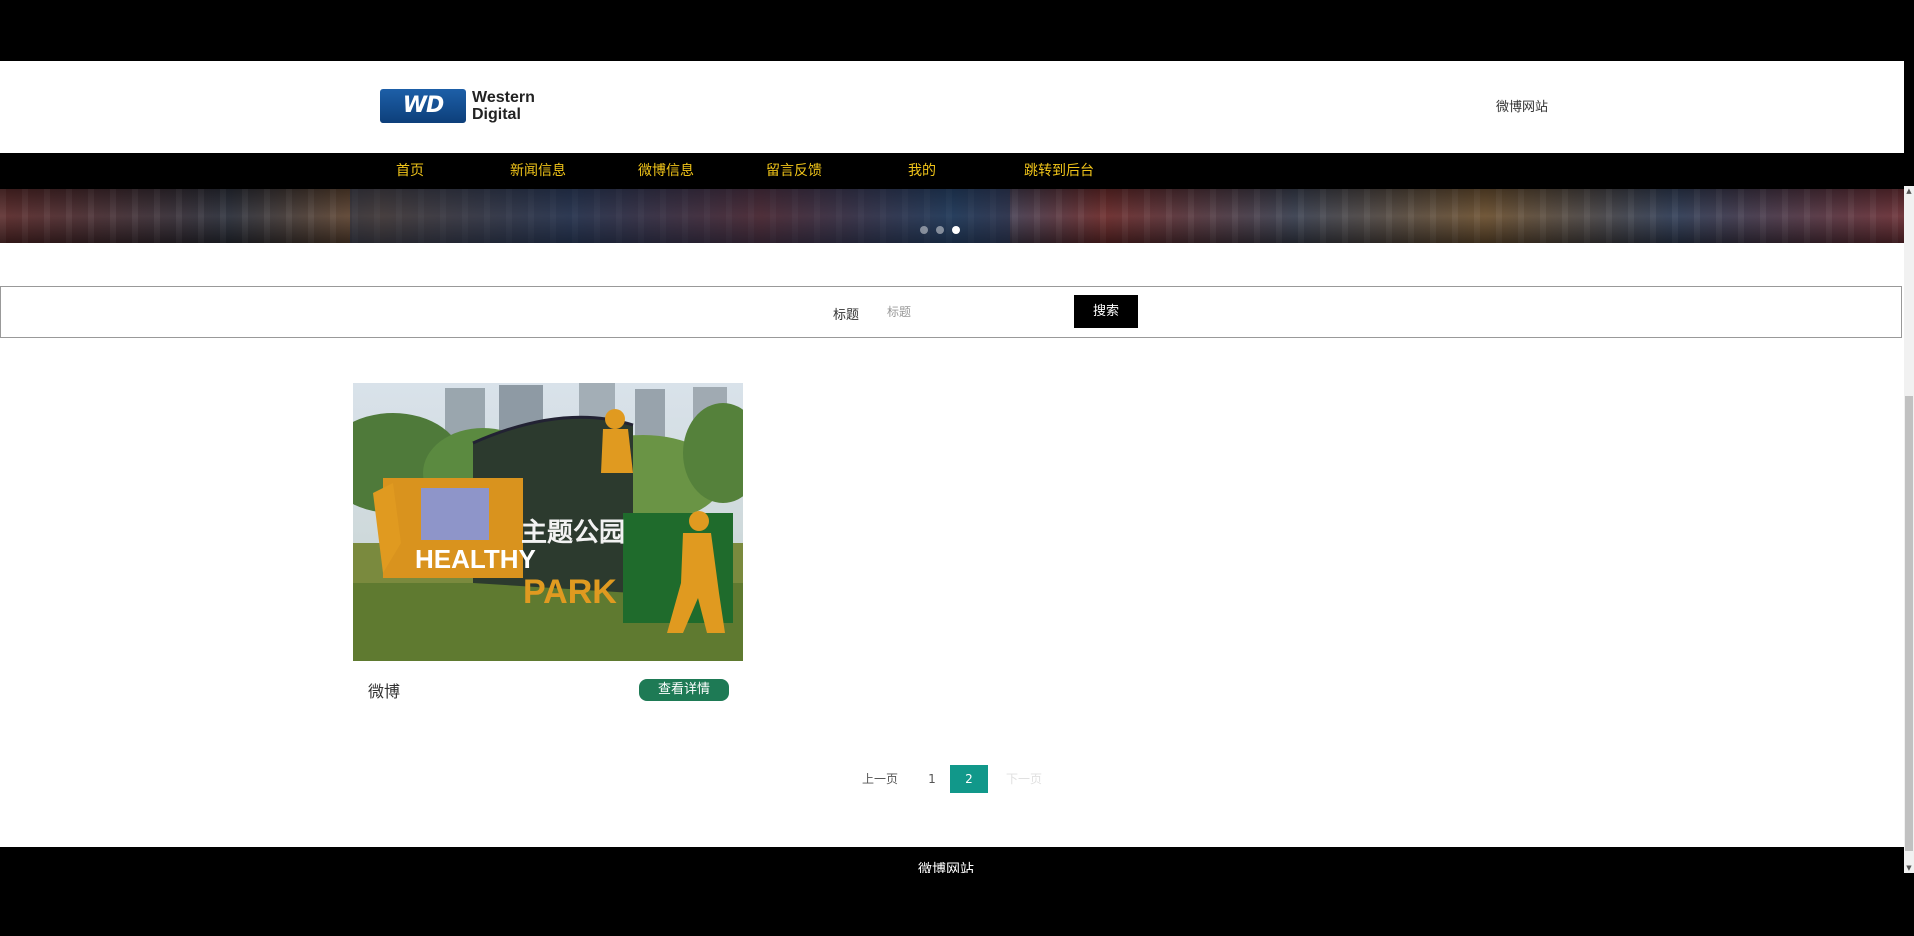 This screenshot has width=1914, height=936. What do you see at coordinates (496, 114) in the screenshot?
I see `logo-line-2: Digital` at bounding box center [496, 114].